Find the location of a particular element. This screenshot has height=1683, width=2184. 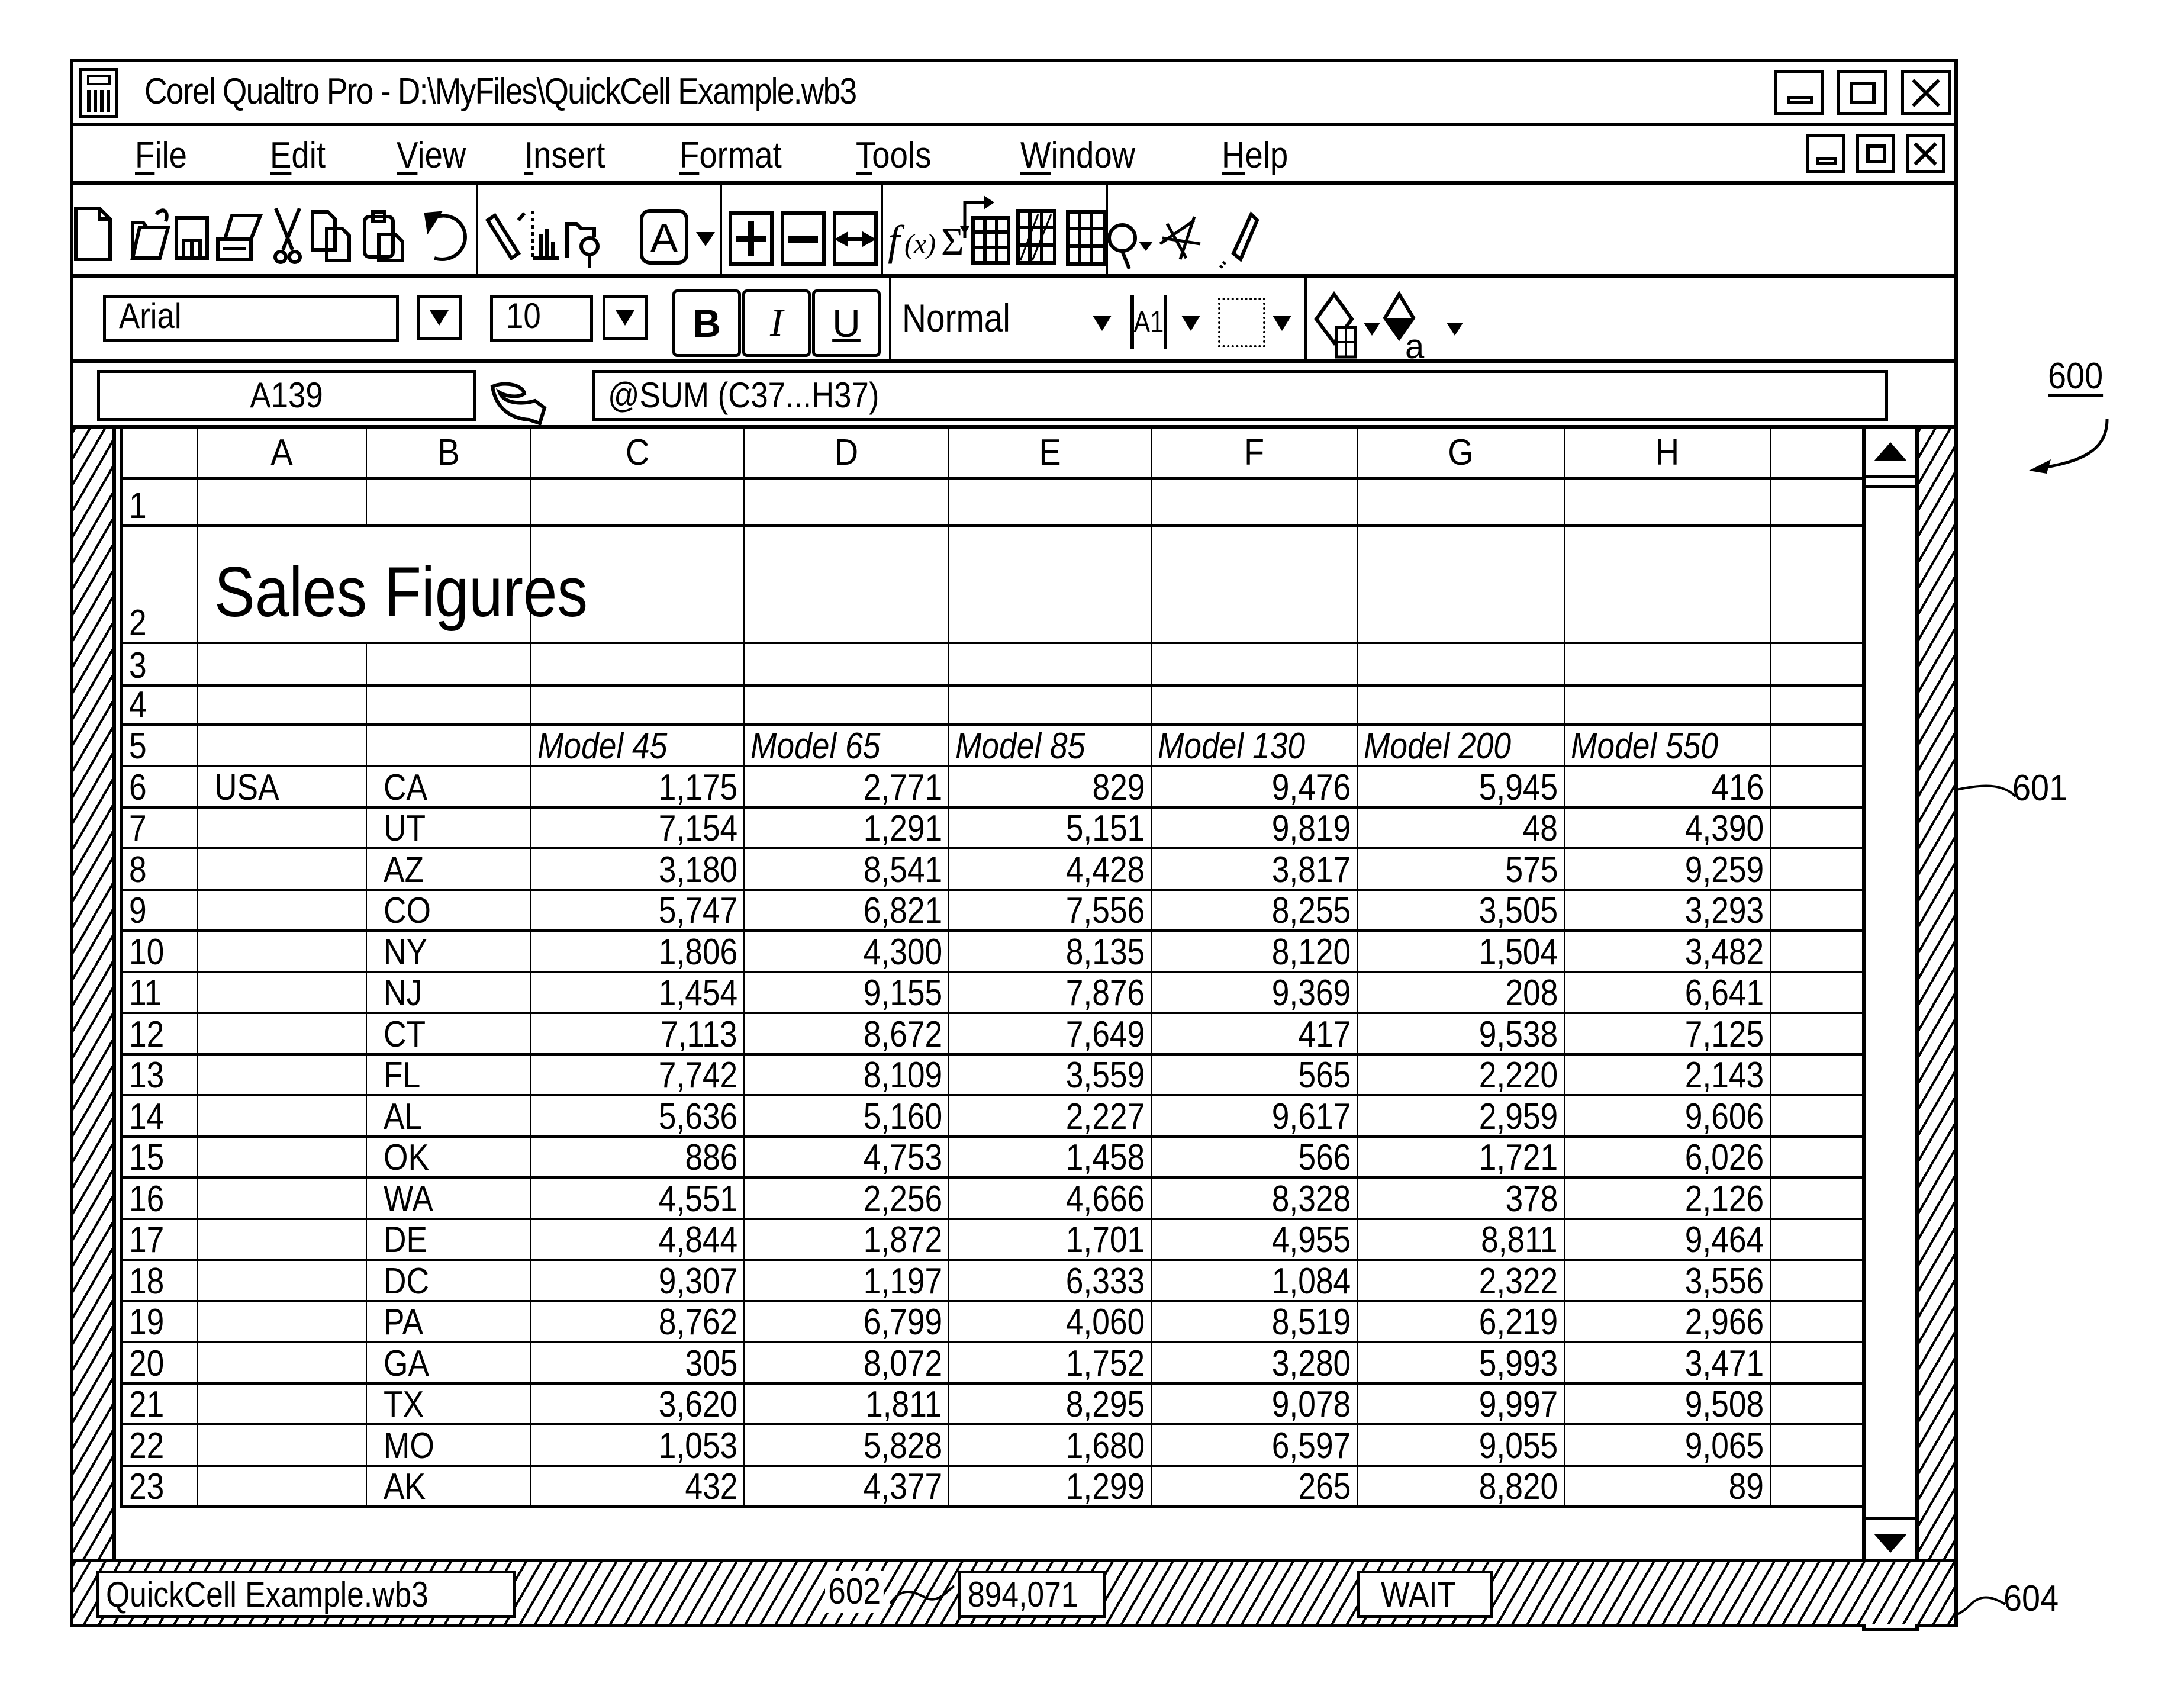

value-cell: 3,556 is located at coordinates (1668, 1281).